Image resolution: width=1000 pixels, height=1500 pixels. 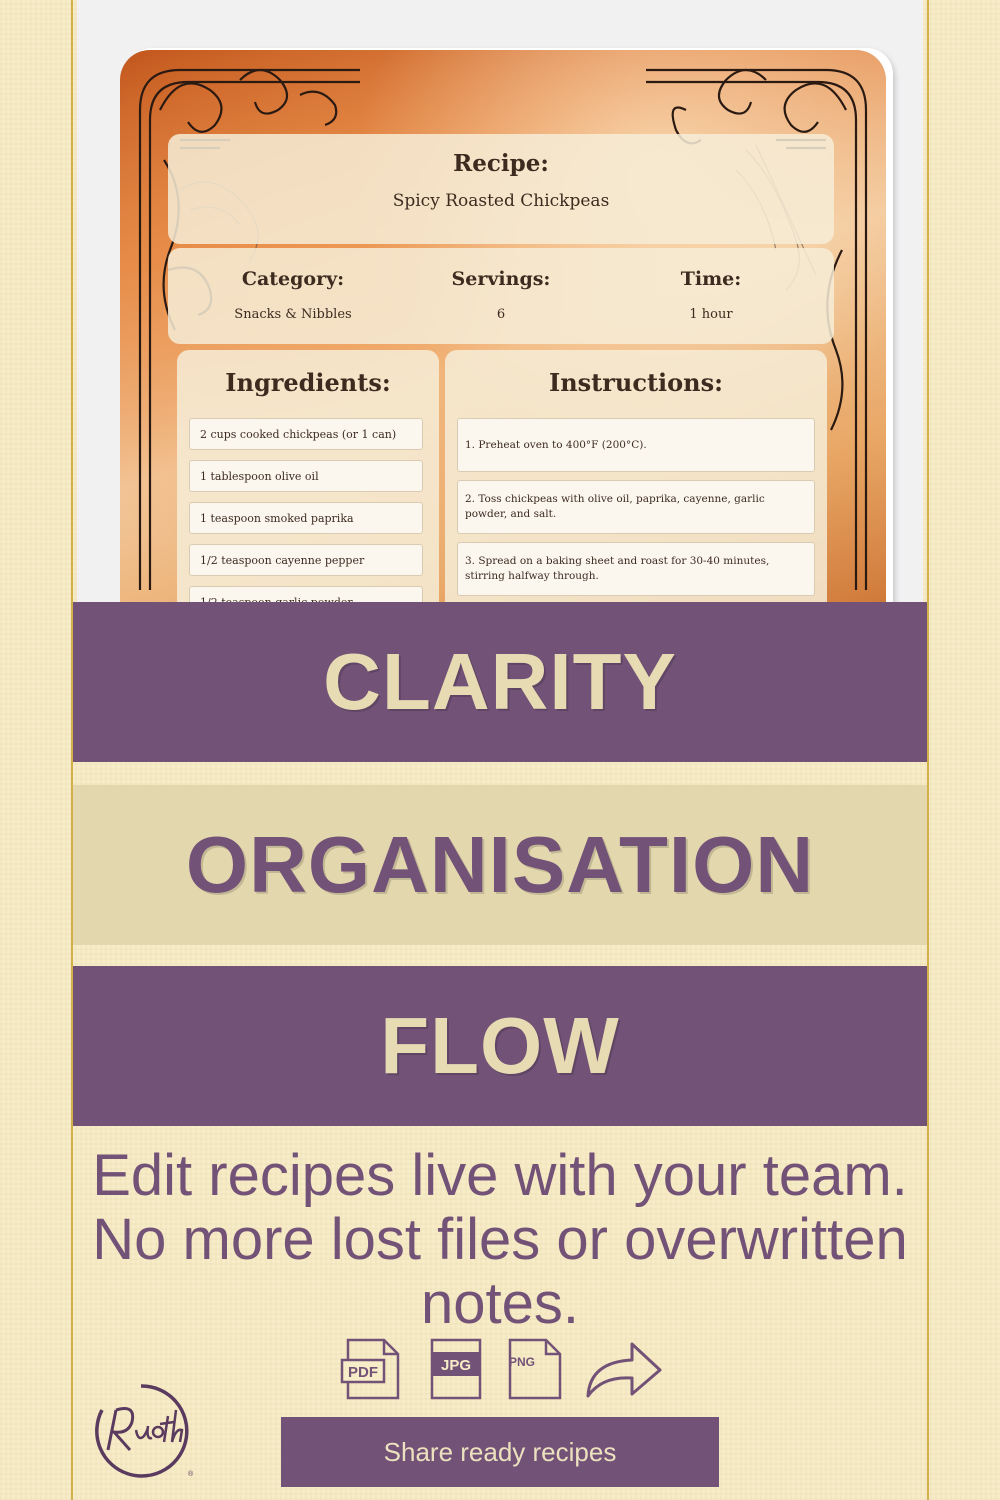 I want to click on ingredient-item: 1/2 teaspoon cayenne pepper, so click(x=306, y=560).